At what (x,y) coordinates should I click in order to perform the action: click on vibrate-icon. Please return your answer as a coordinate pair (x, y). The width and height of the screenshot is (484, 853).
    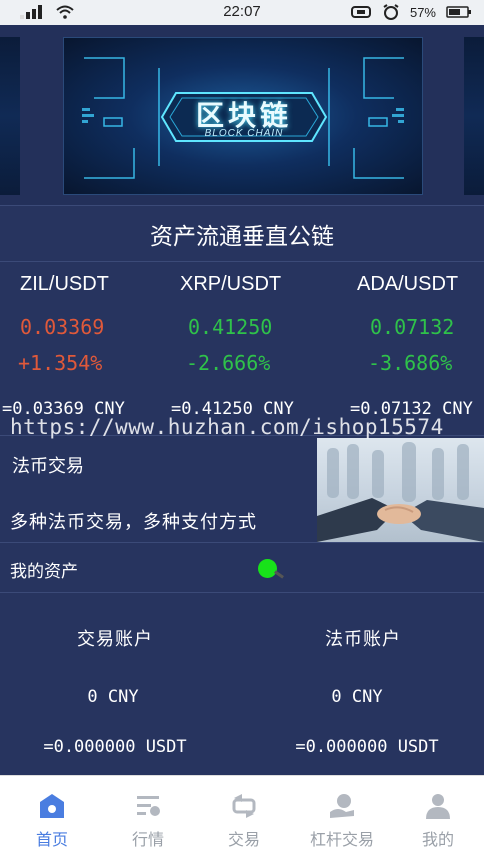
    Looking at the image, I should click on (360, 12).